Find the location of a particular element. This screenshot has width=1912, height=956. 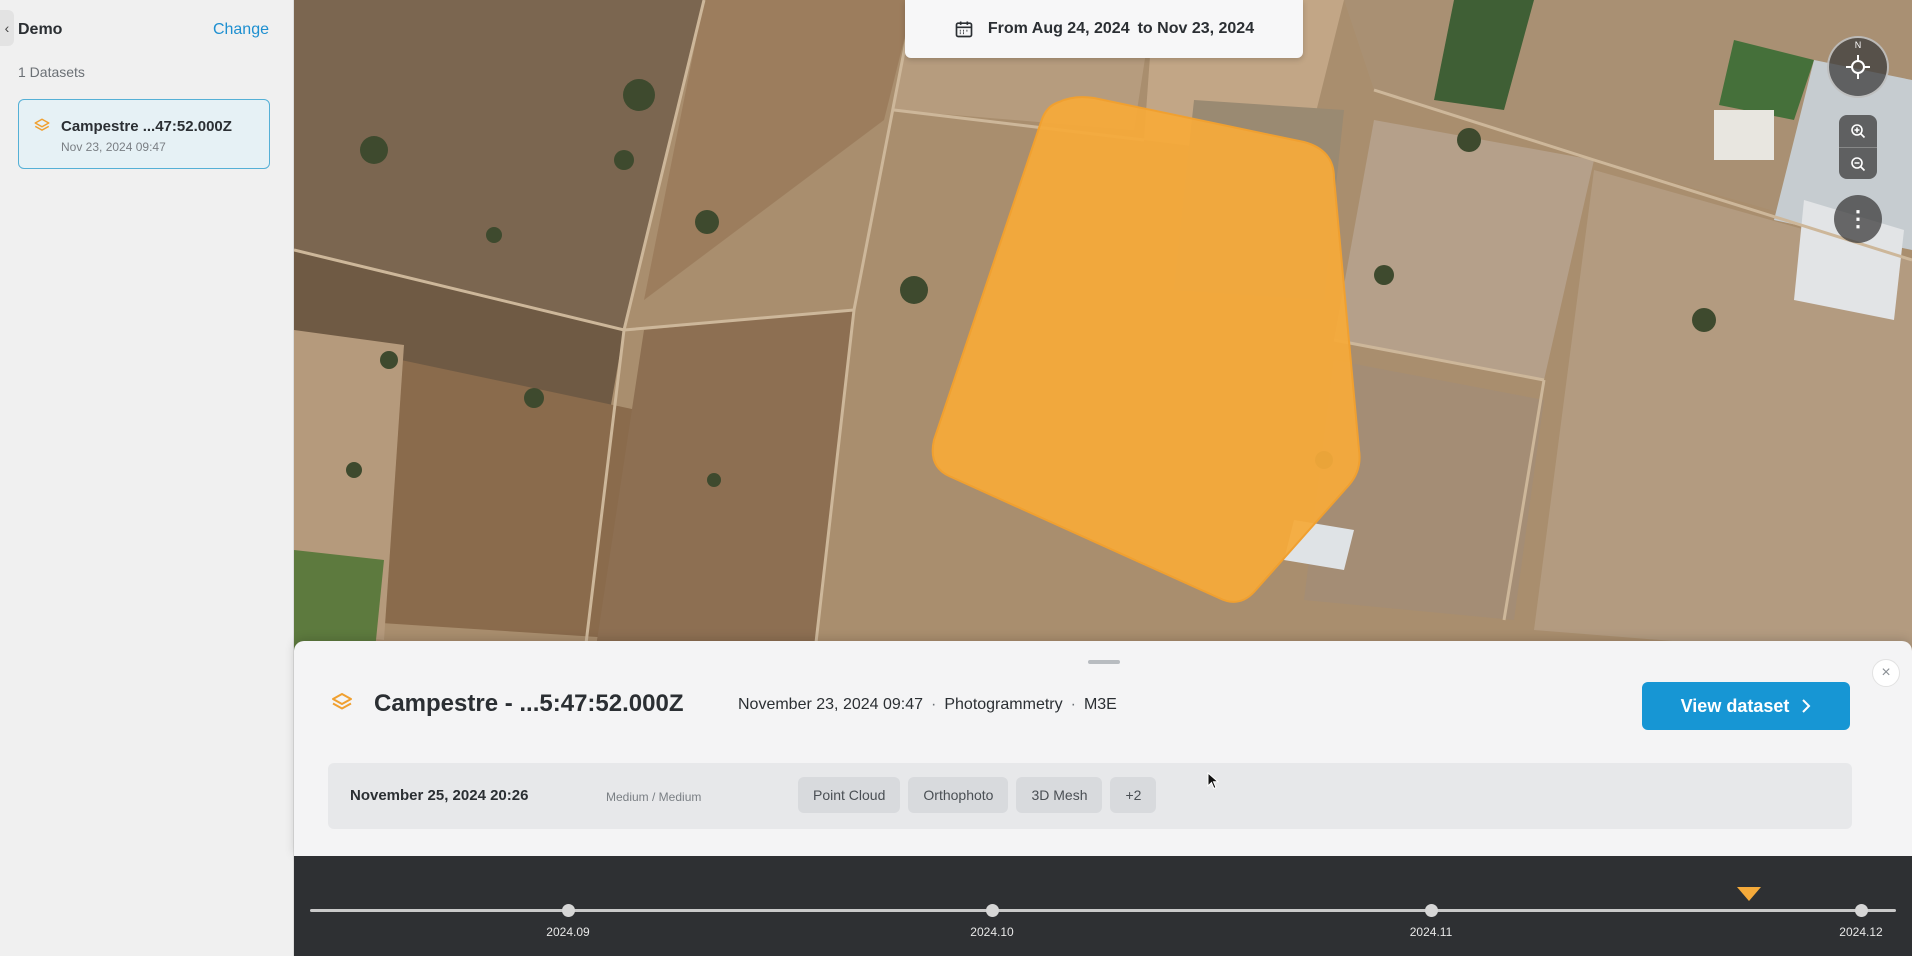

mouse-cursor-icon is located at coordinates (1213, 781).